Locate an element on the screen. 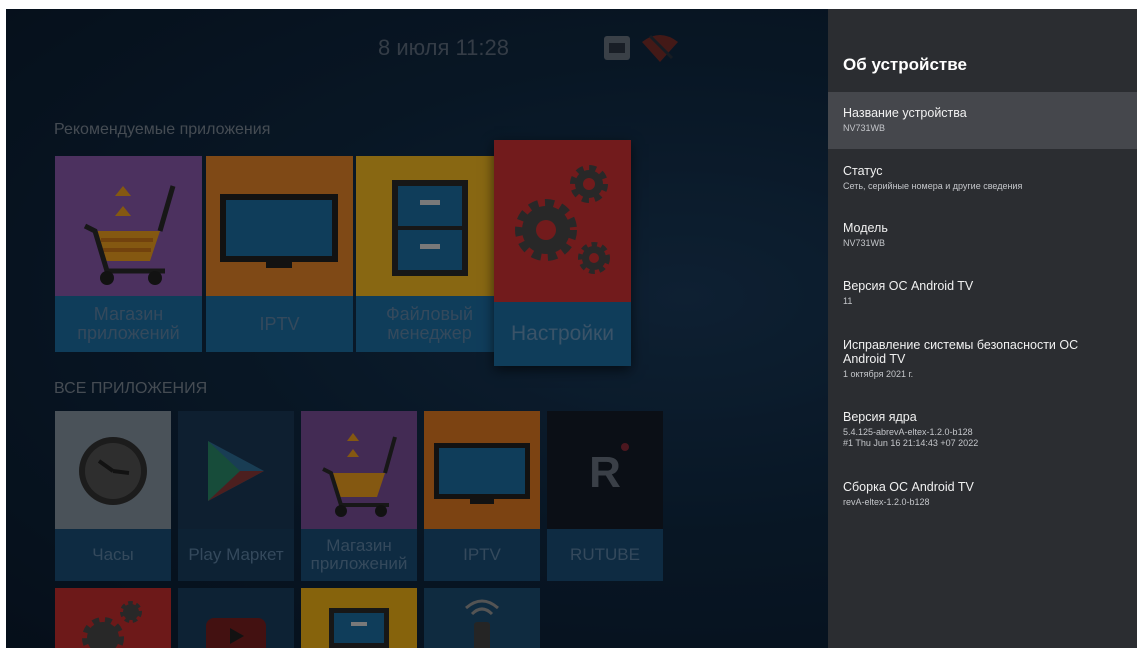 The image size is (1137, 648). item-subtitle: Сеть, серийные номера и другие сведения is located at coordinates (933, 186).